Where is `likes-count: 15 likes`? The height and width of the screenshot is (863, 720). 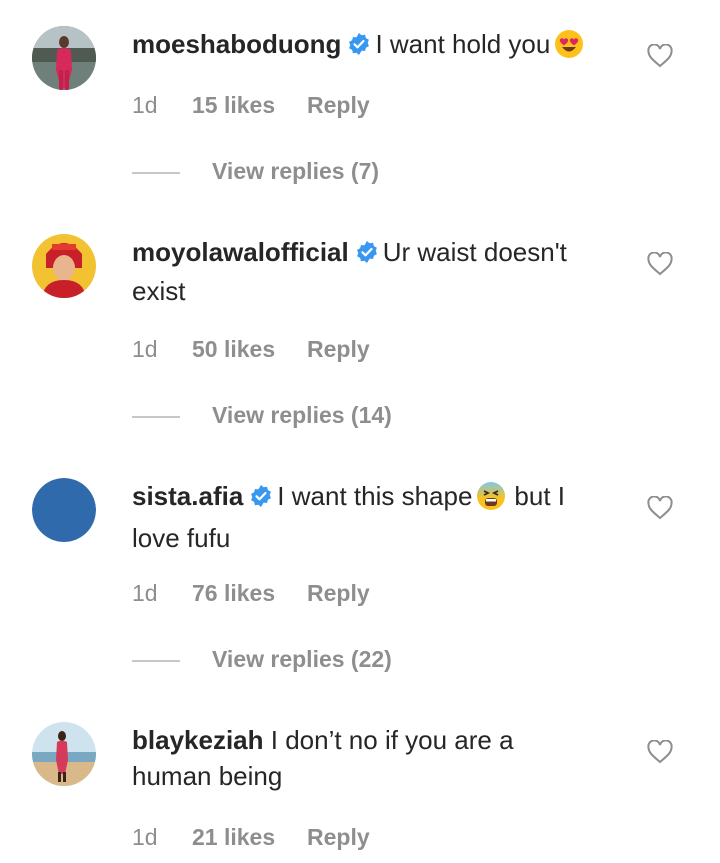
likes-count: 15 likes is located at coordinates (233, 105).